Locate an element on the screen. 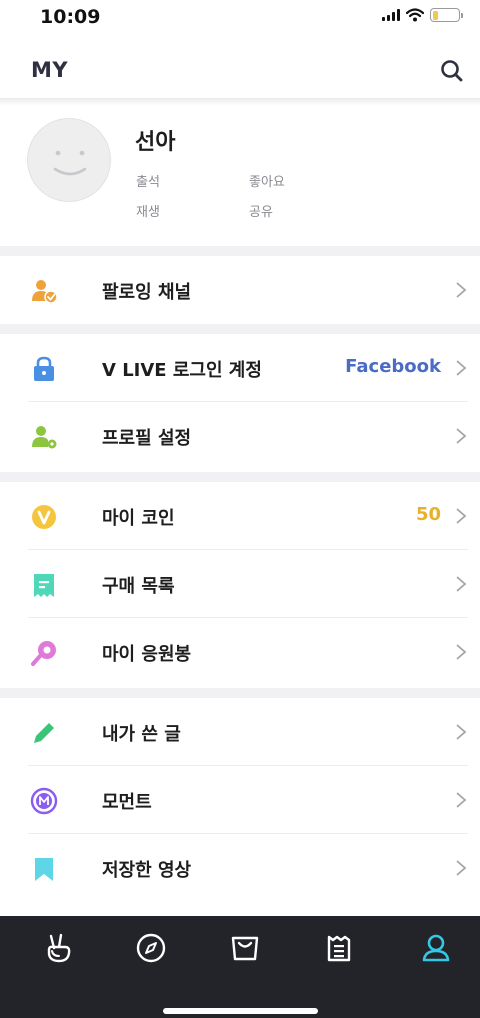  search-icon is located at coordinates (452, 71).